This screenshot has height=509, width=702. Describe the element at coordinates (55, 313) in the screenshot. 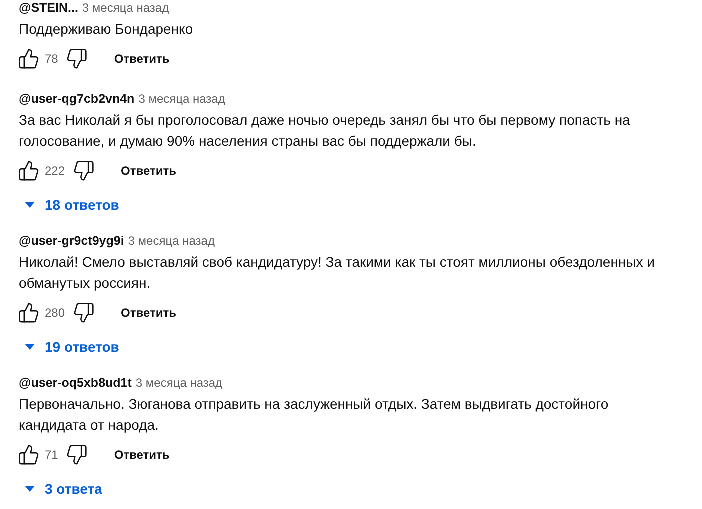

I see `like-count: 280` at that location.